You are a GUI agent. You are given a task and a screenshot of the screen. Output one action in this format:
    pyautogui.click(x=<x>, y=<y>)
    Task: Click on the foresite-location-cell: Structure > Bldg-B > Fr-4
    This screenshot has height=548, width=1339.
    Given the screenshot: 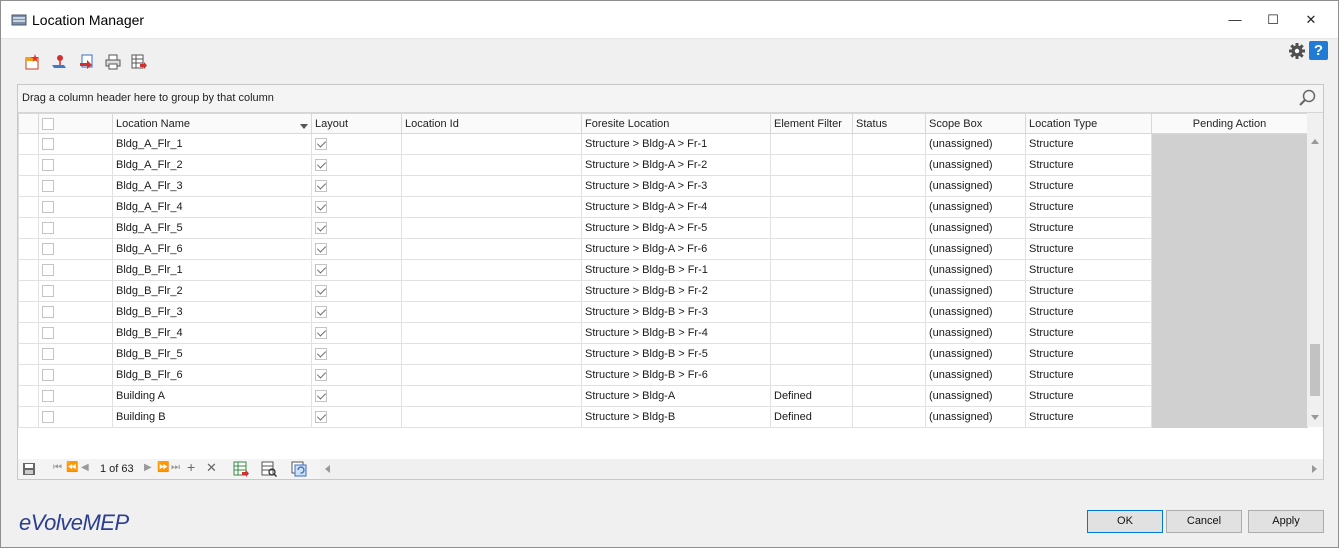 What is the action you would take?
    pyautogui.click(x=676, y=333)
    